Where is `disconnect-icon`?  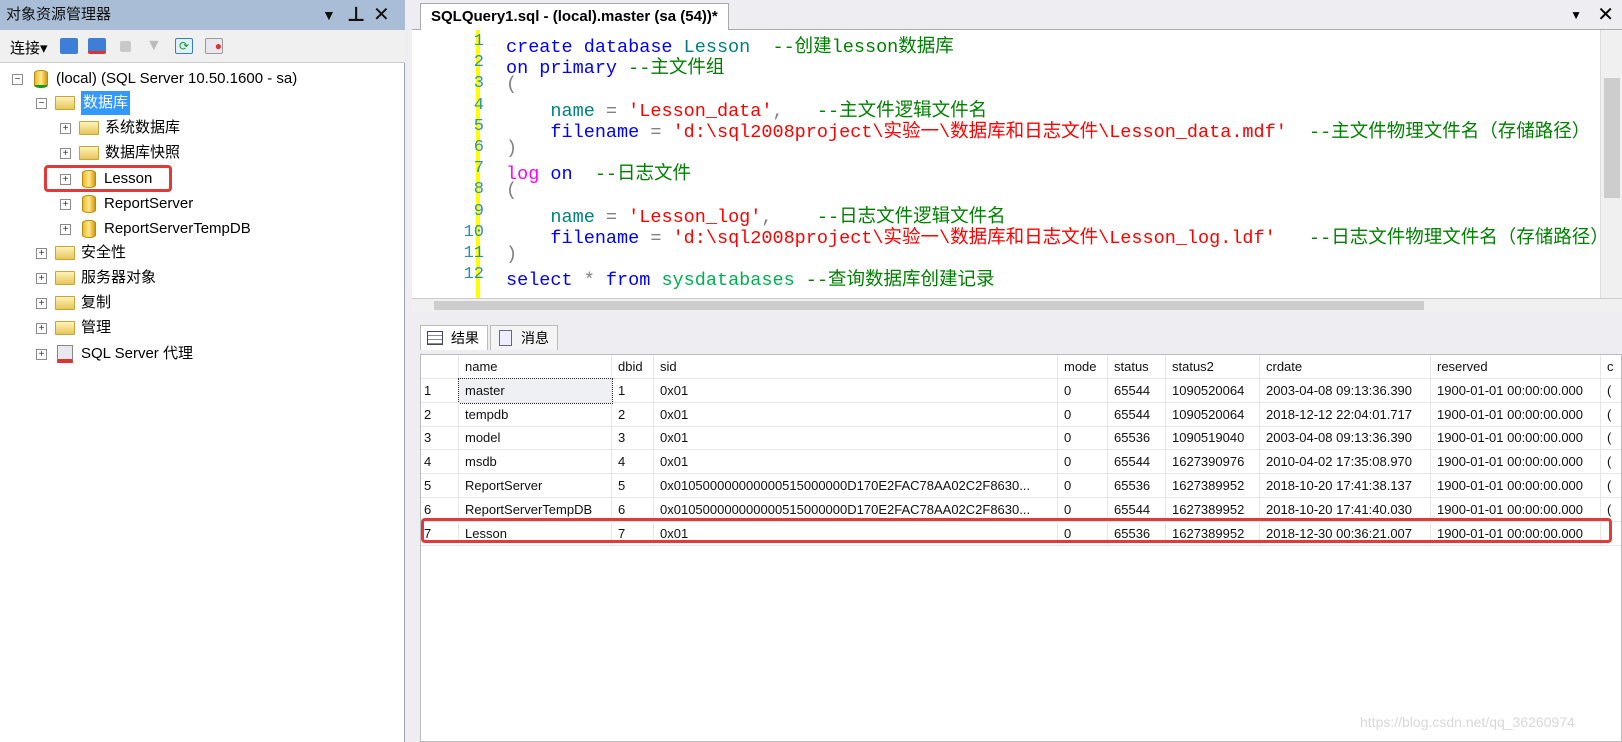
disconnect-icon is located at coordinates (97, 46).